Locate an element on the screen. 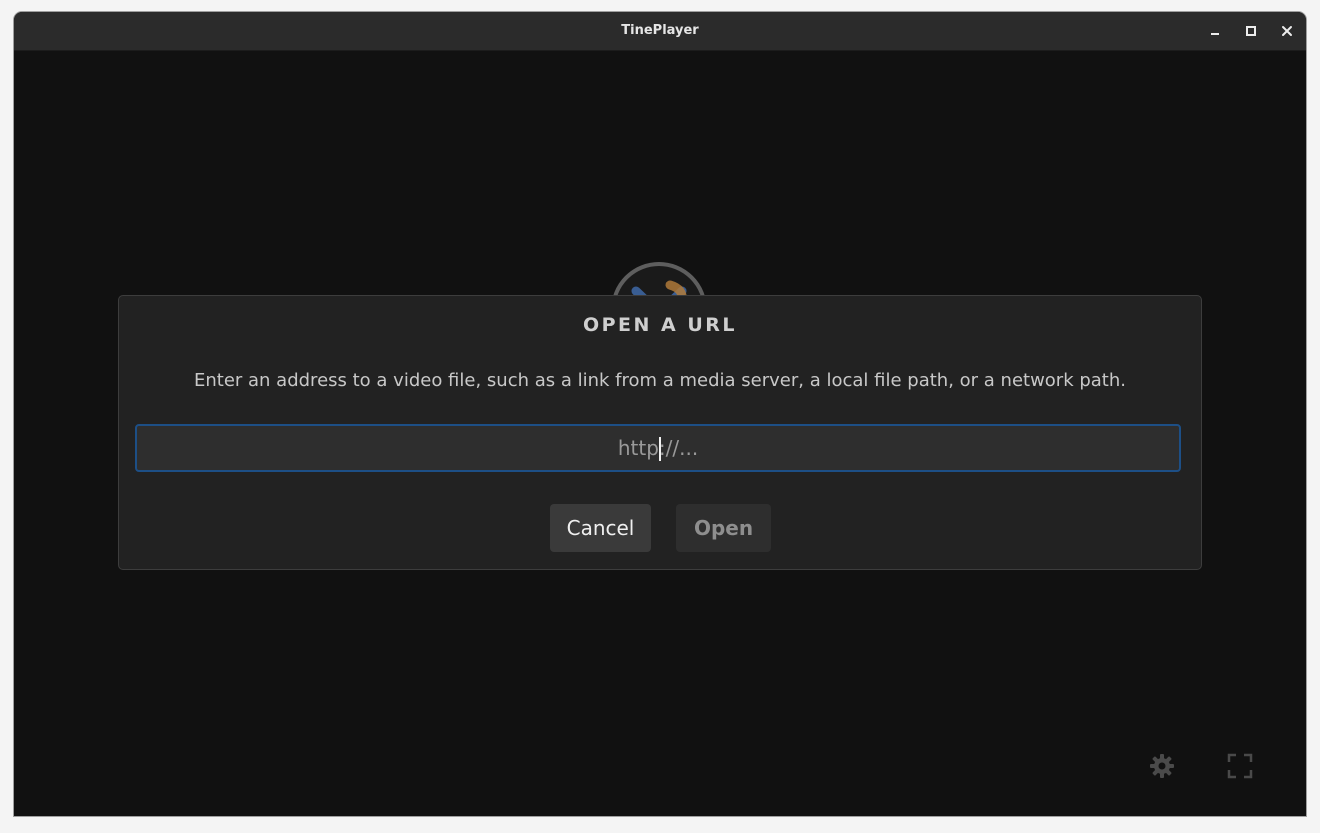  close-button is located at coordinates (1287, 31).